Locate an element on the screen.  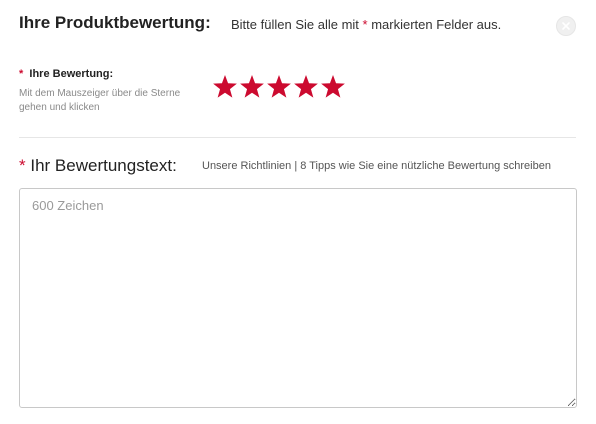
review-text-label: * Ihr Bewertungstext: is located at coordinates (98, 166).